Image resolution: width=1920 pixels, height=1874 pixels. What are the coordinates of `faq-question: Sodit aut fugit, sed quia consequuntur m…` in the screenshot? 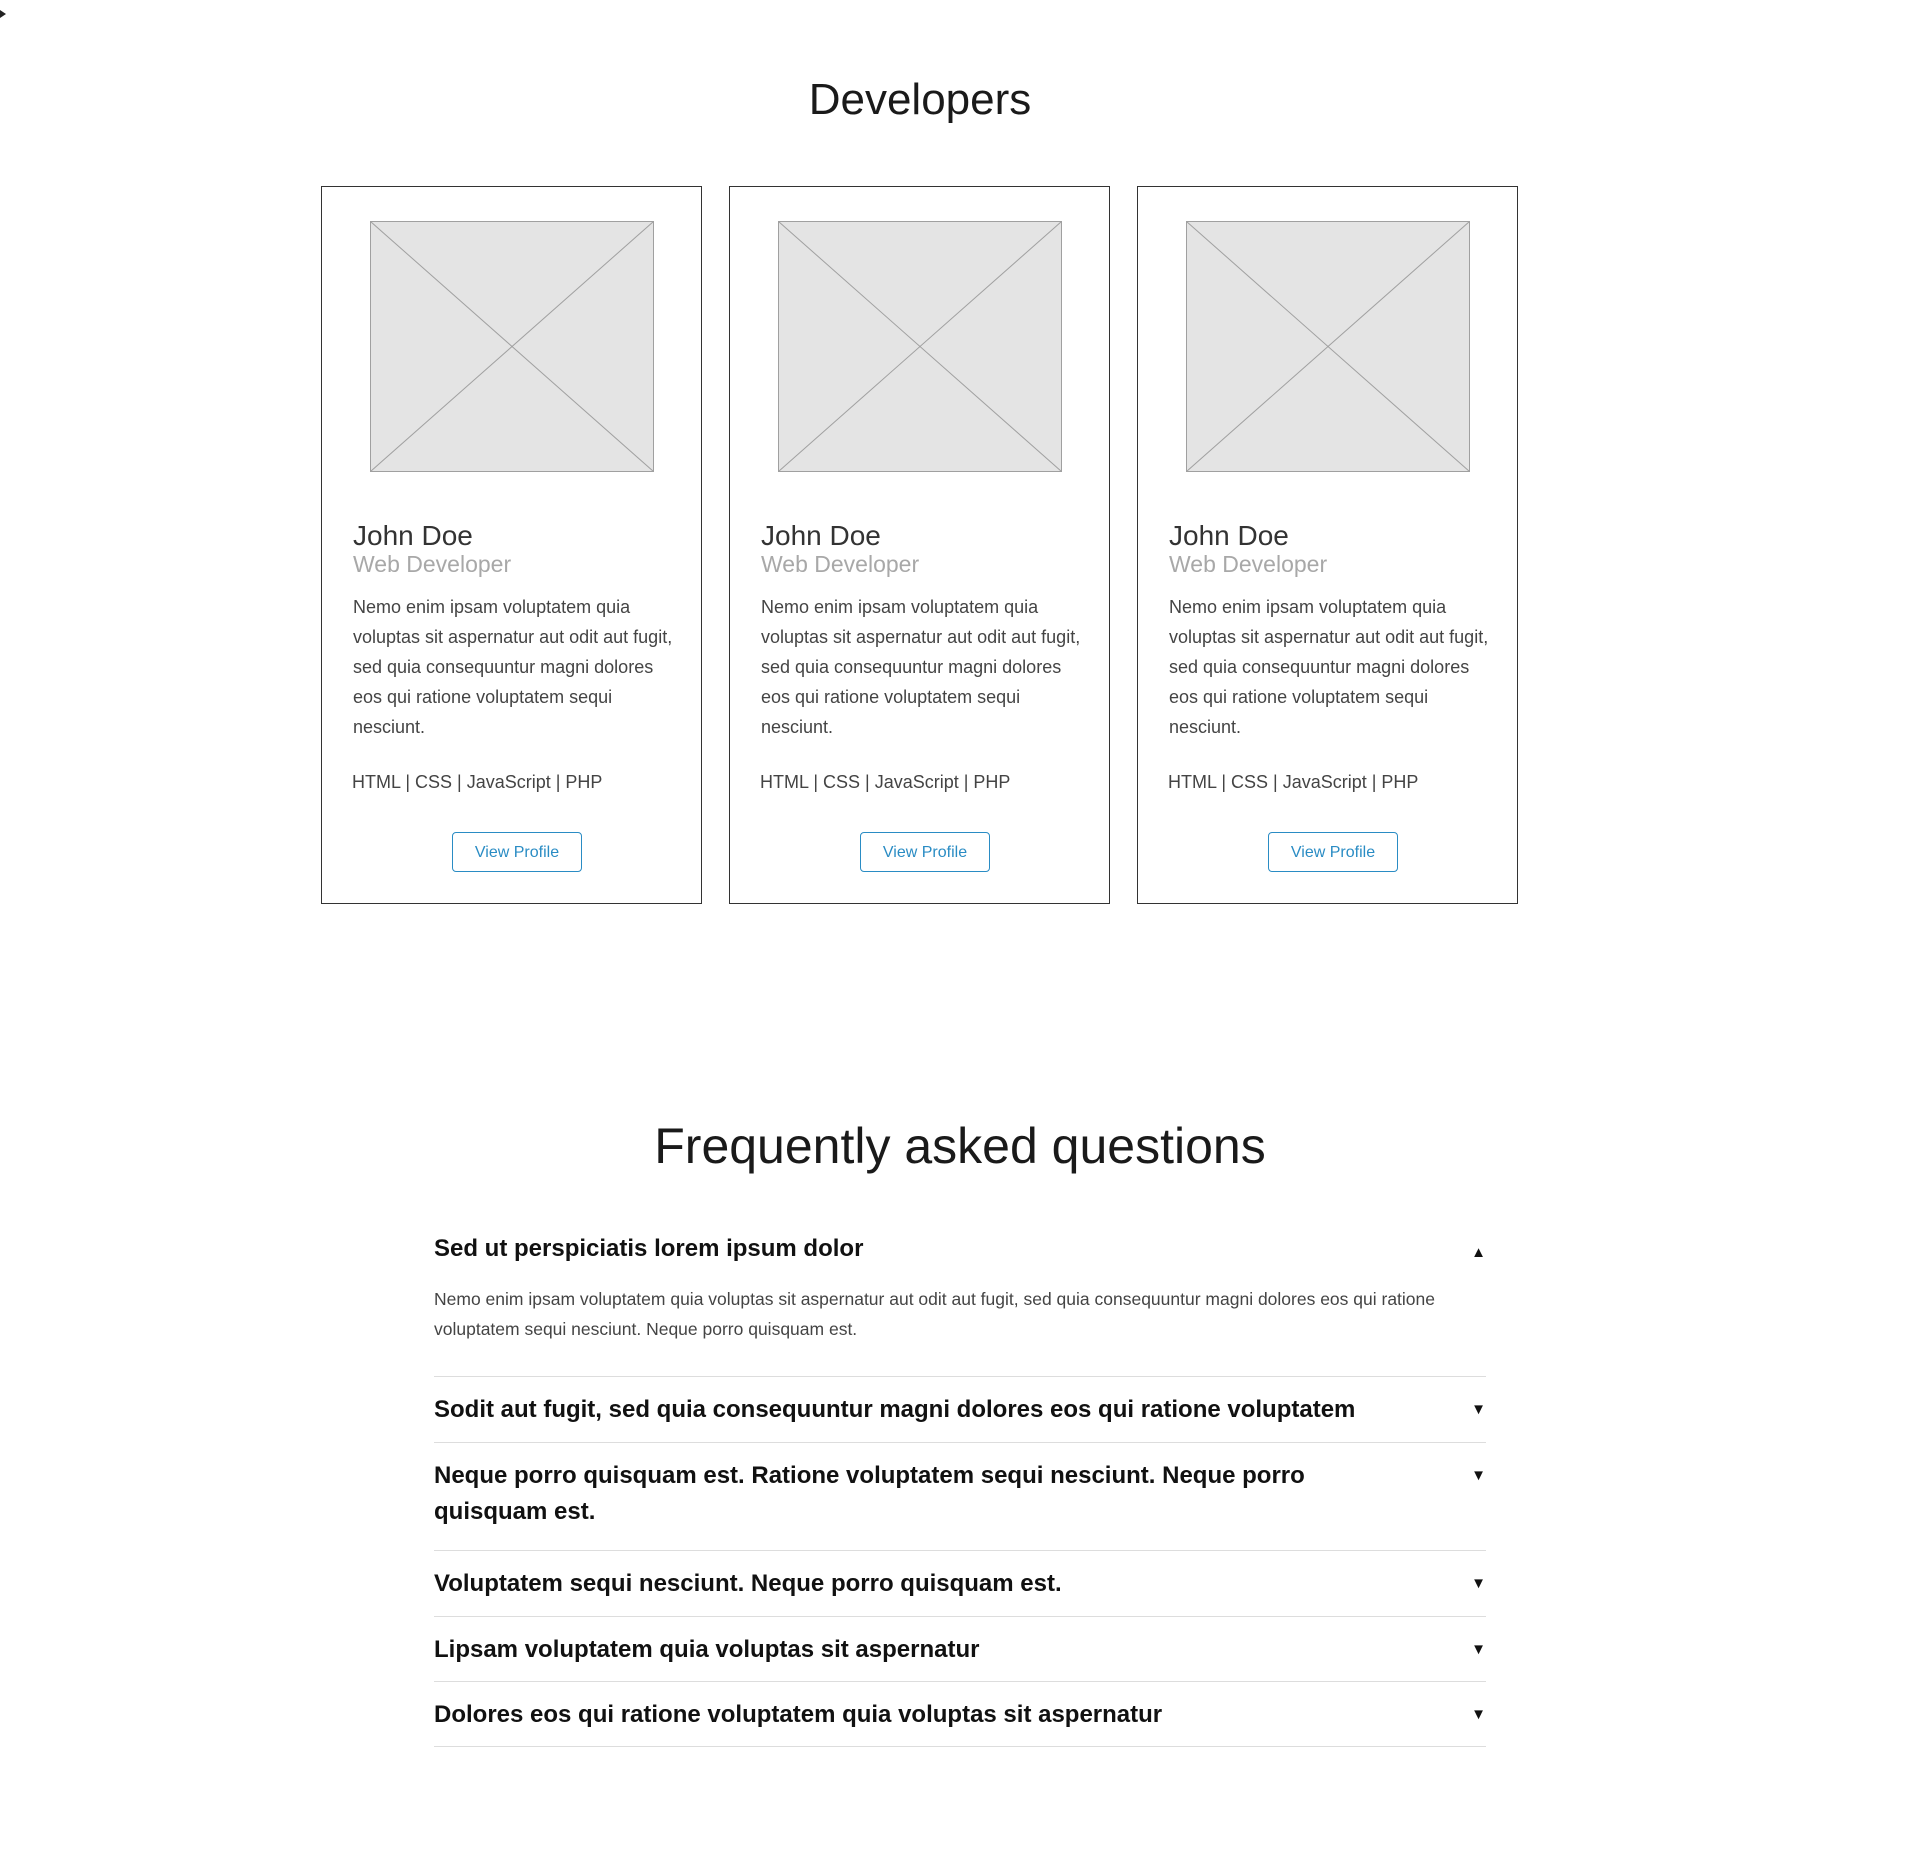 It's located at (895, 1409).